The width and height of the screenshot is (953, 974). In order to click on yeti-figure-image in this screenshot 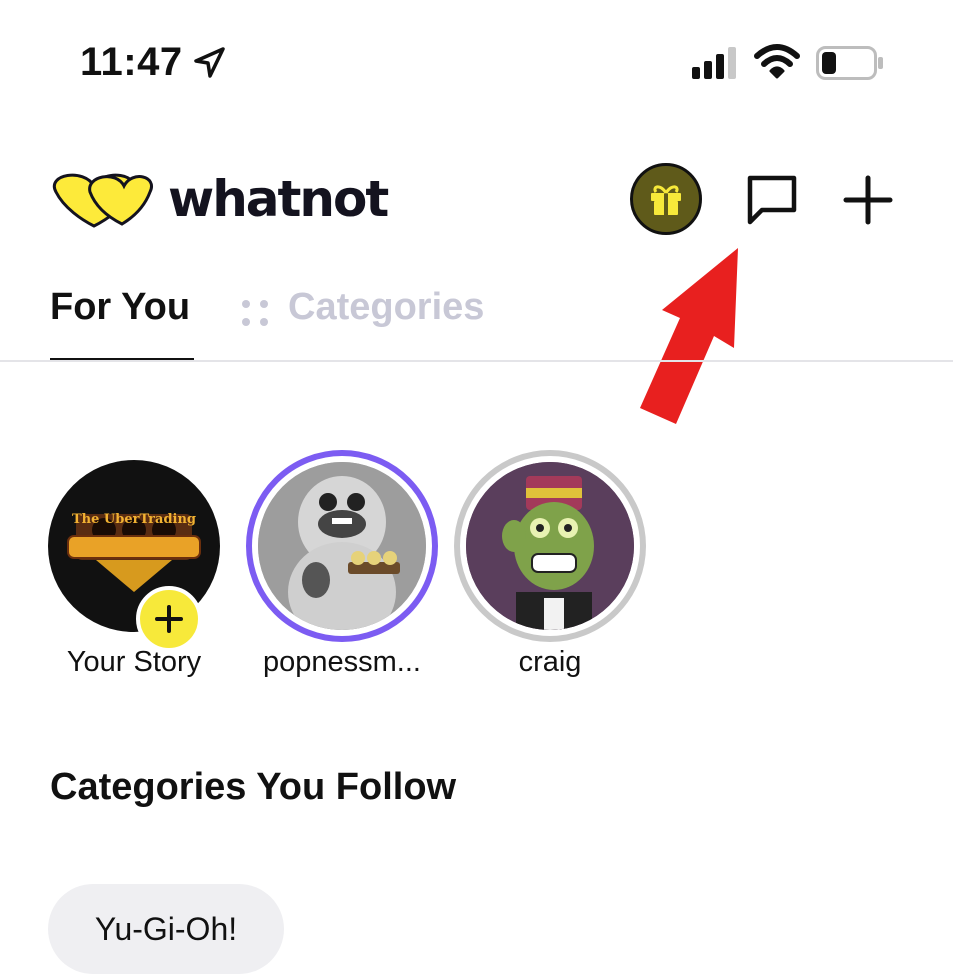, I will do `click(342, 546)`.